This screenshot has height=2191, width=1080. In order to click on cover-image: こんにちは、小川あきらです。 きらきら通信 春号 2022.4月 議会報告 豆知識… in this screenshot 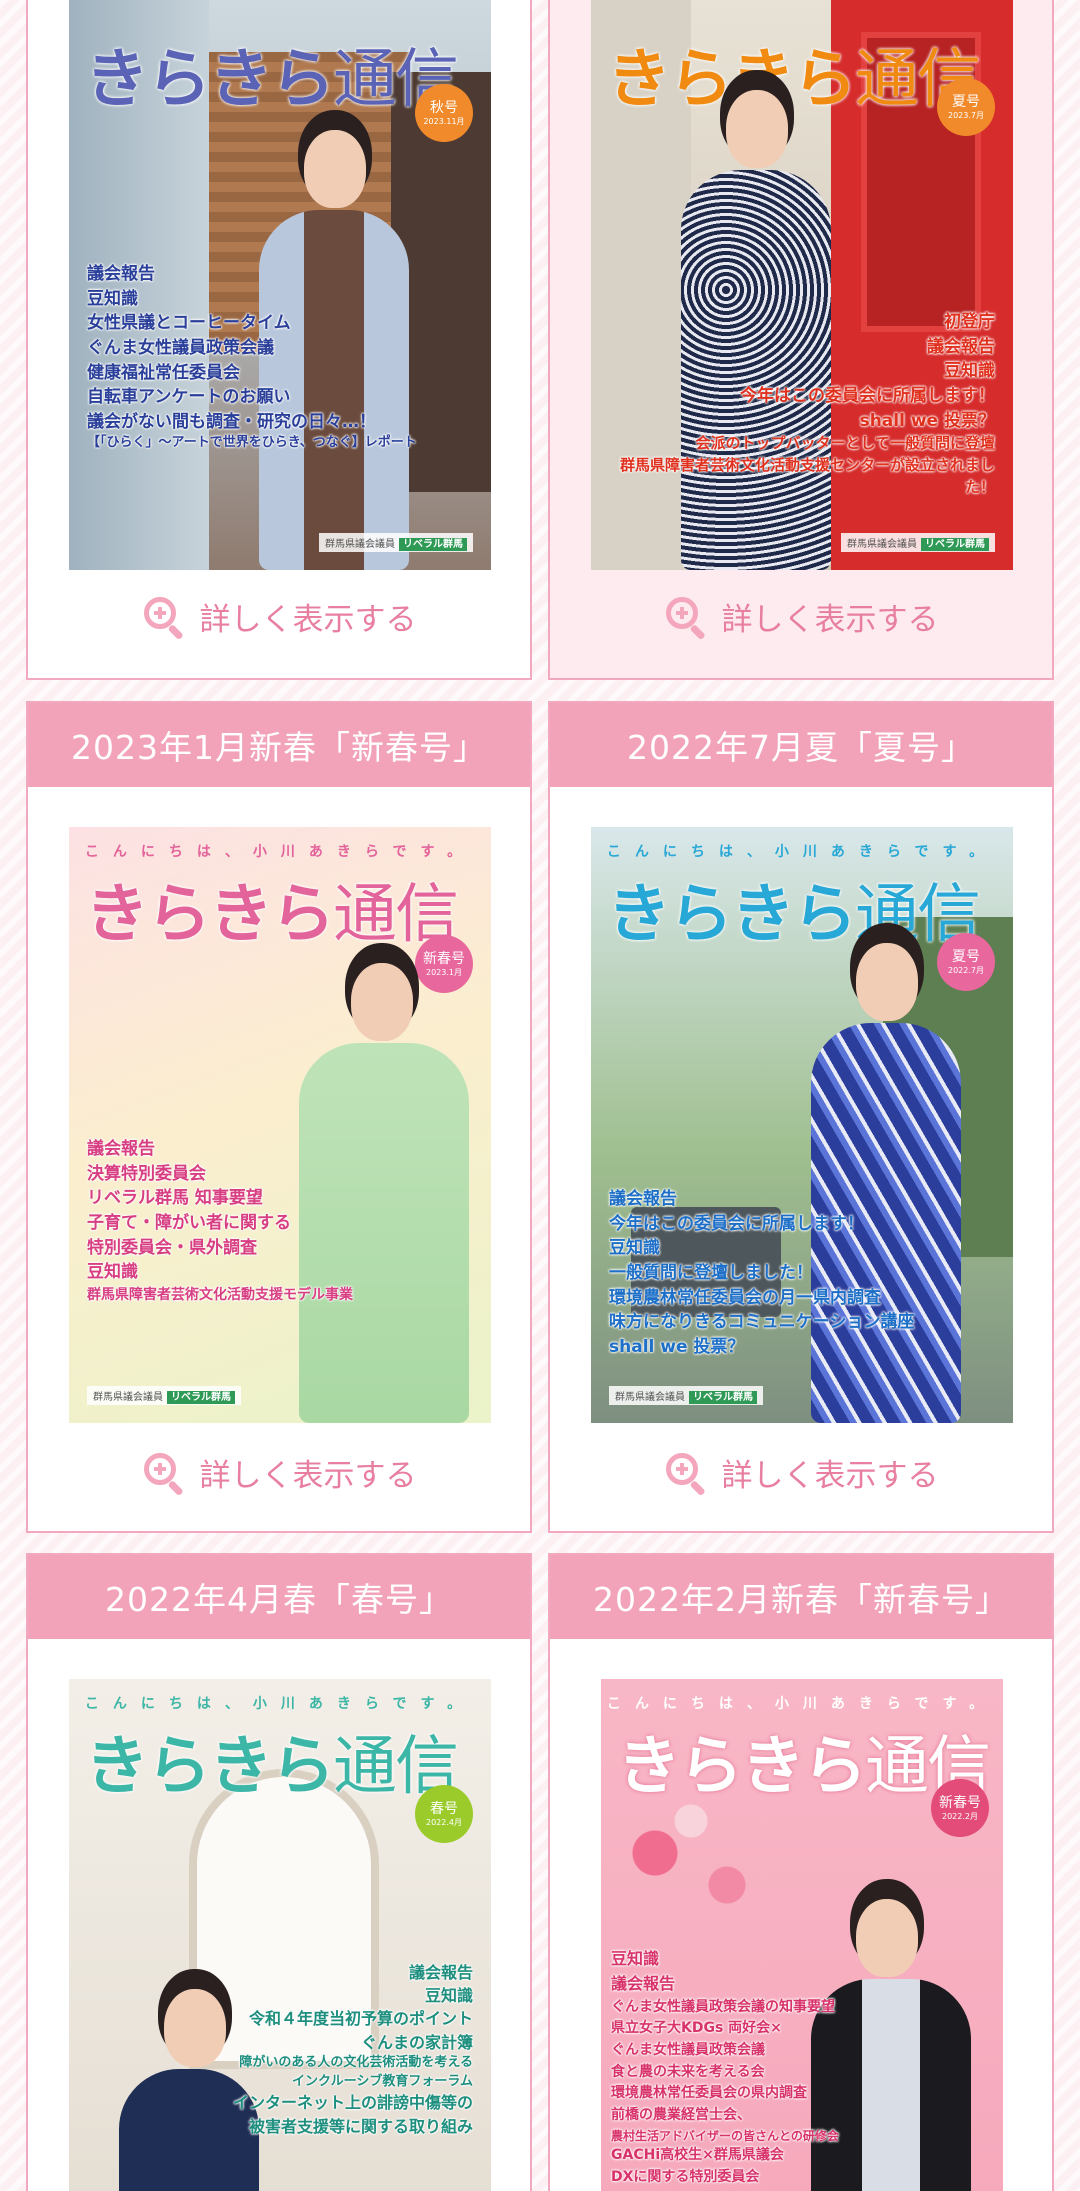, I will do `click(280, 1935)`.